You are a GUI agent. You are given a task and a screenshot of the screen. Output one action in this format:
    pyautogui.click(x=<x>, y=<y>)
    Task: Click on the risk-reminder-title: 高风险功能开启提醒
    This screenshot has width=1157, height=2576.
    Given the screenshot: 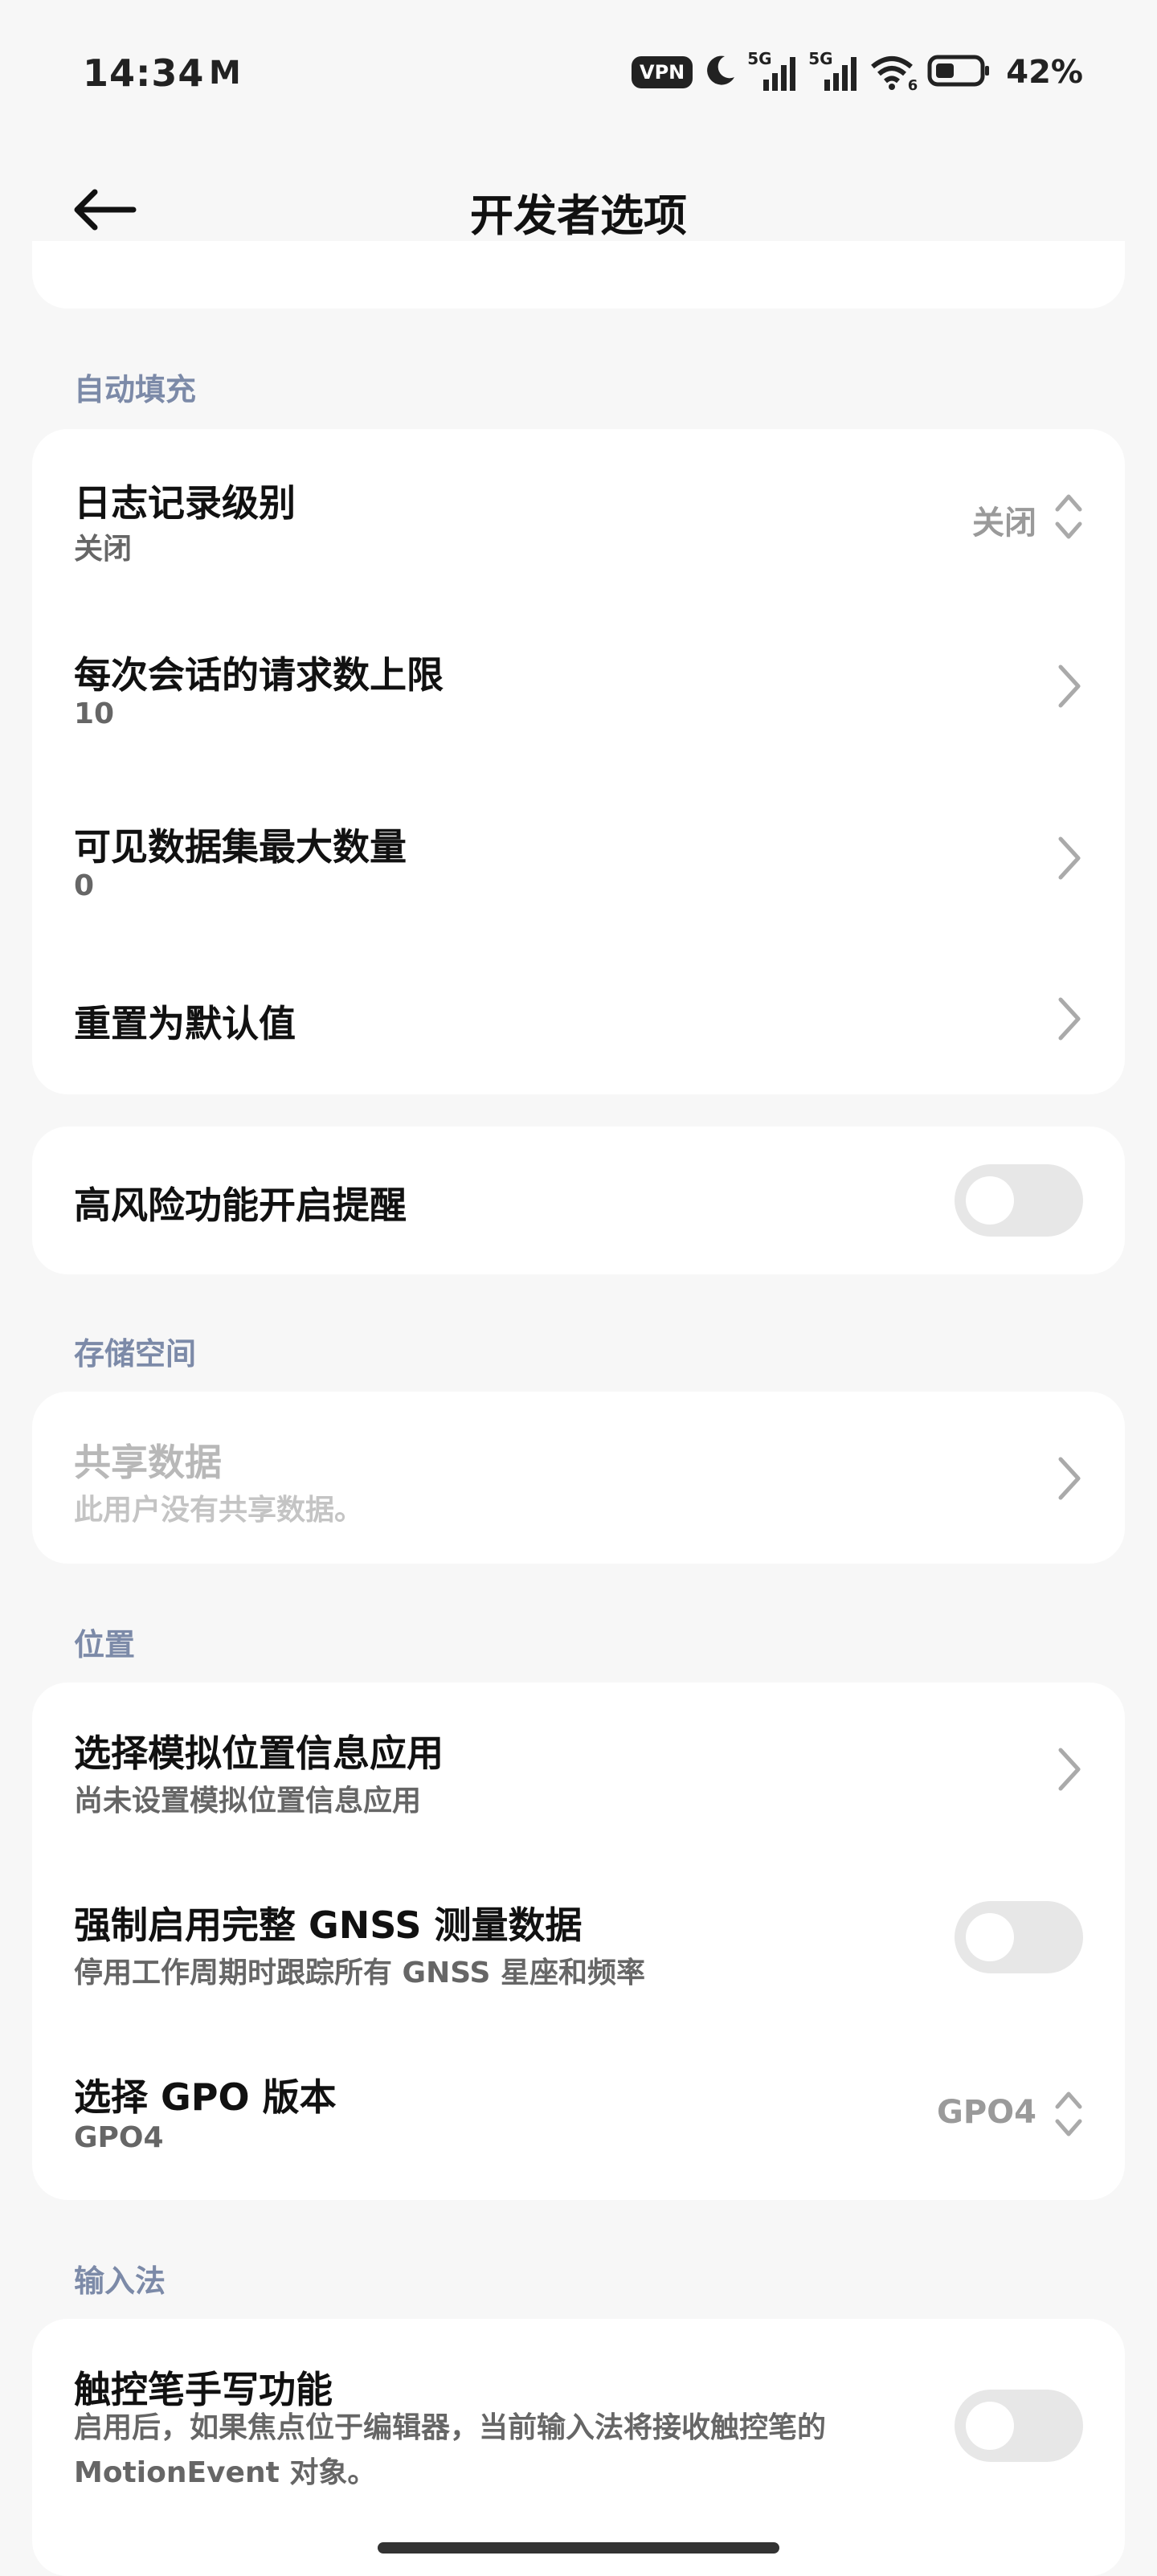 What is the action you would take?
    pyautogui.click(x=240, y=1205)
    